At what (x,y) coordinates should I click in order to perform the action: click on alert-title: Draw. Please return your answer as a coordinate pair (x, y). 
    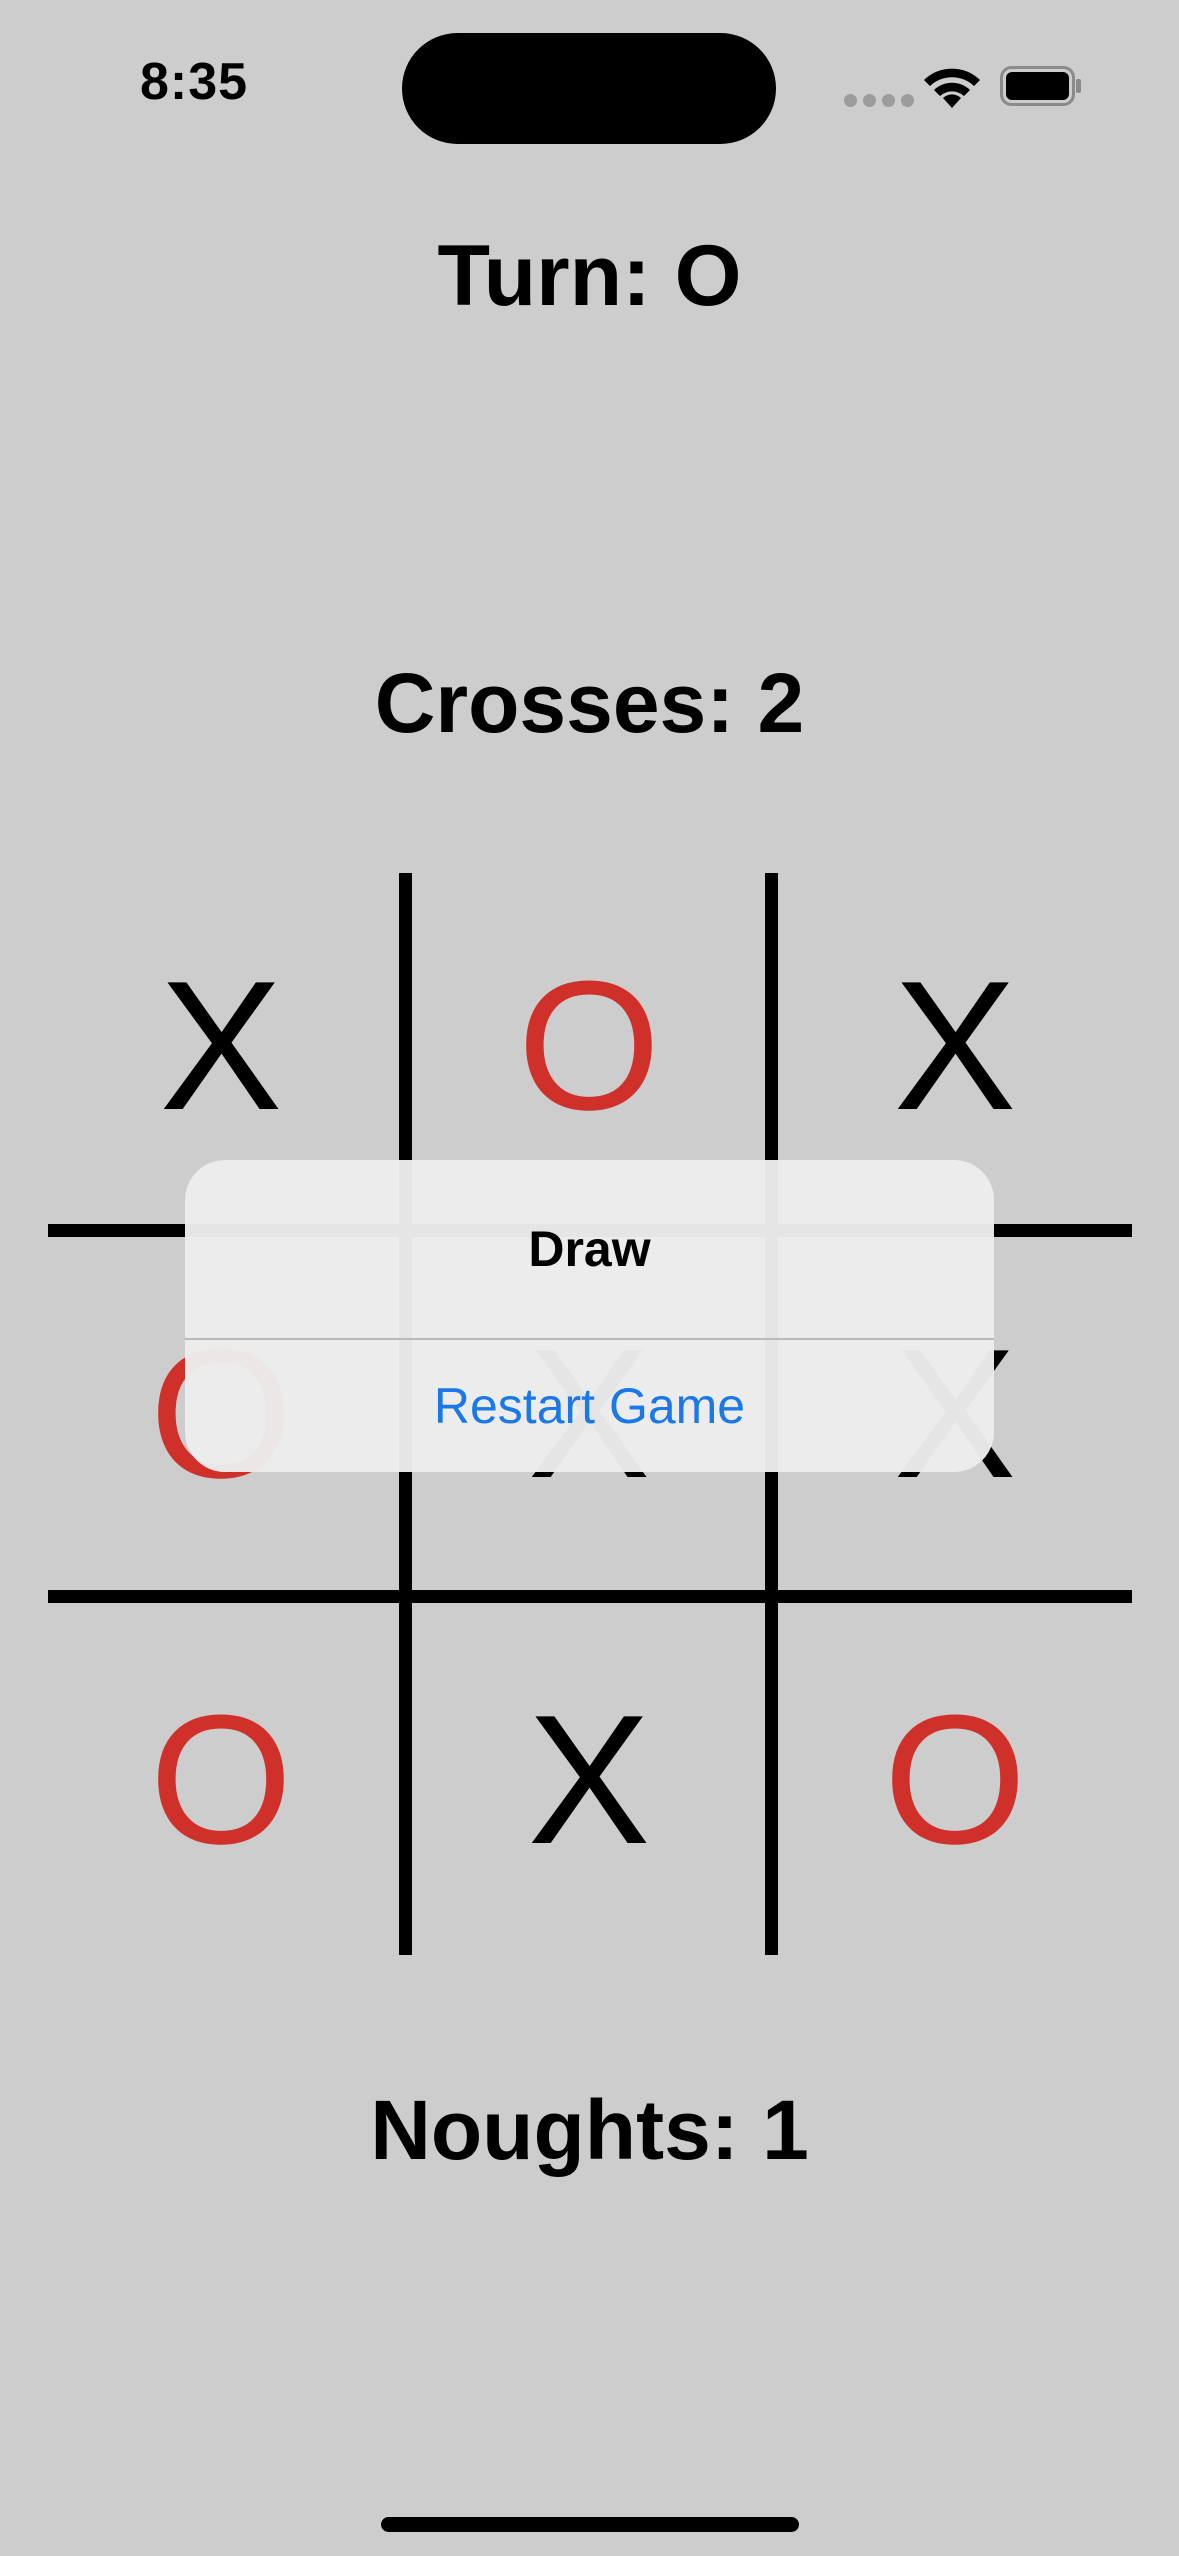
    Looking at the image, I should click on (589, 1249).